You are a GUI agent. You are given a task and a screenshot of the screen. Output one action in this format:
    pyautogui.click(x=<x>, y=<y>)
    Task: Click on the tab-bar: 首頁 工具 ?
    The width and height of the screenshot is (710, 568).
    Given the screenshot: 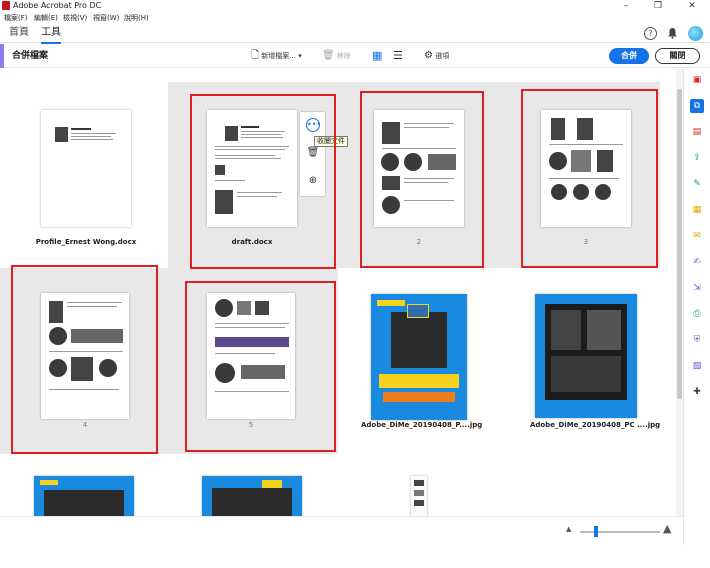 What is the action you would take?
    pyautogui.click(x=355, y=34)
    